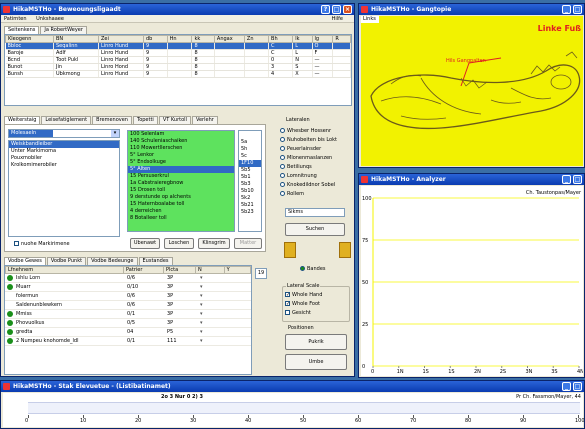 The image size is (585, 429). Describe the element at coordinates (179, 270) in the screenshot. I see `col-header: Plcta` at that location.